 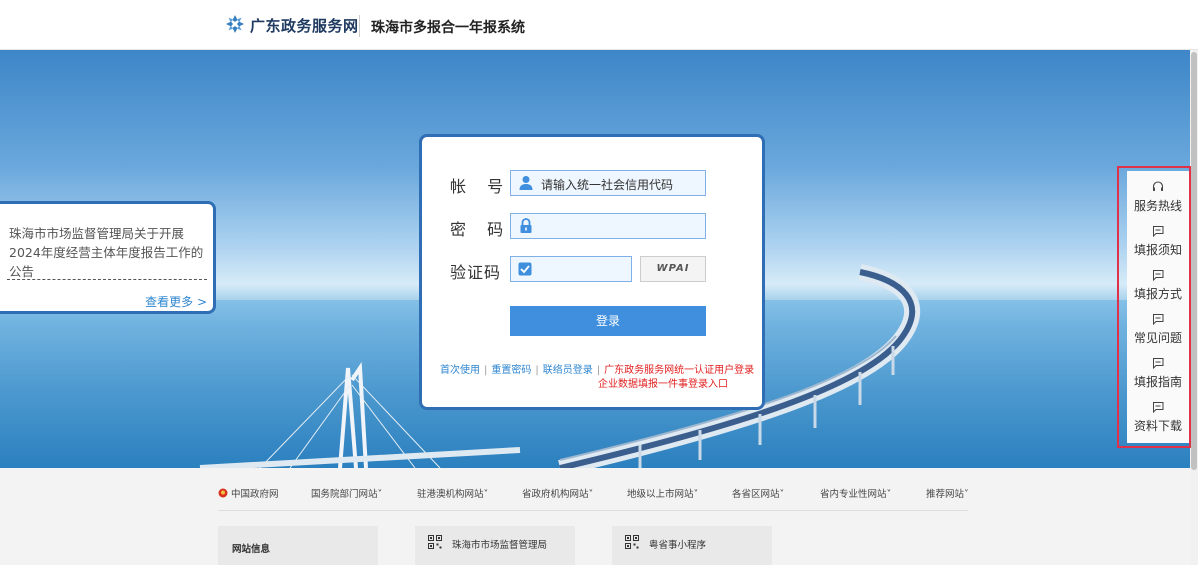 I want to click on account-label: 帐 号, so click(x=481, y=186).